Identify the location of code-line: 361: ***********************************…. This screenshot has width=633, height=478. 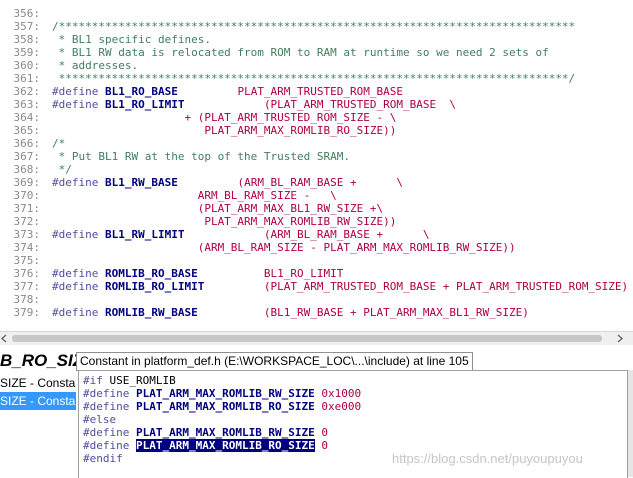
(316, 78).